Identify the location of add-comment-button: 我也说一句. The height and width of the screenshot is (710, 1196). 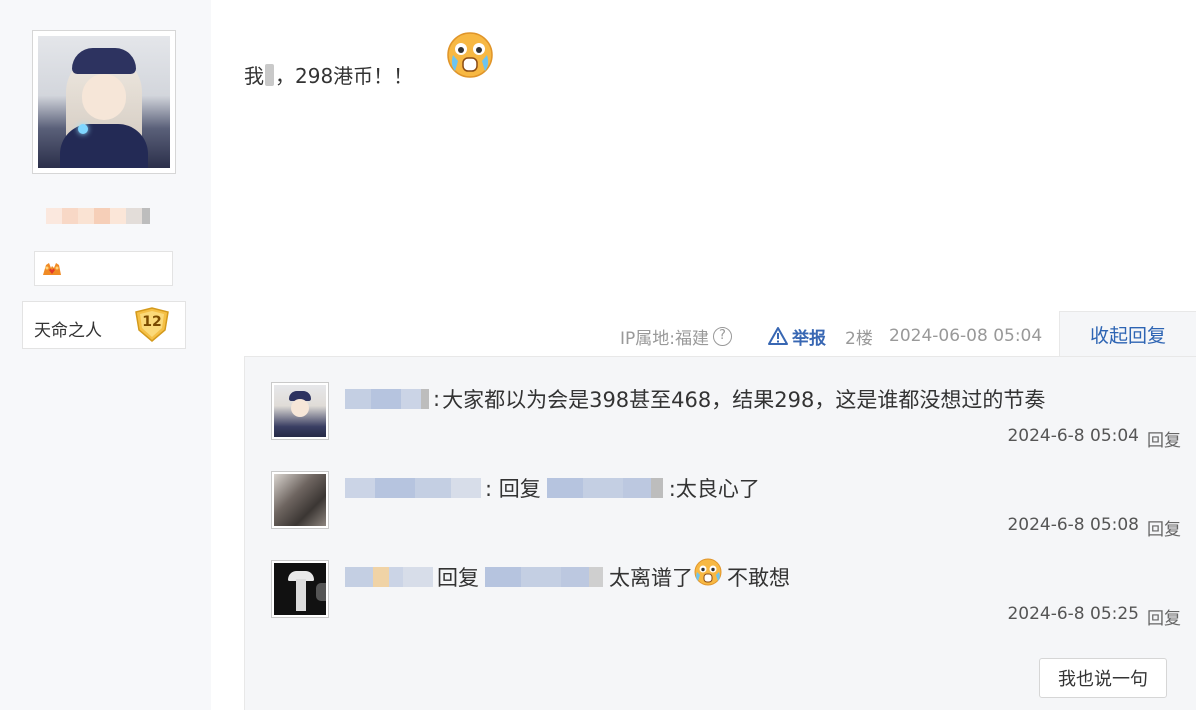
(1103, 678).